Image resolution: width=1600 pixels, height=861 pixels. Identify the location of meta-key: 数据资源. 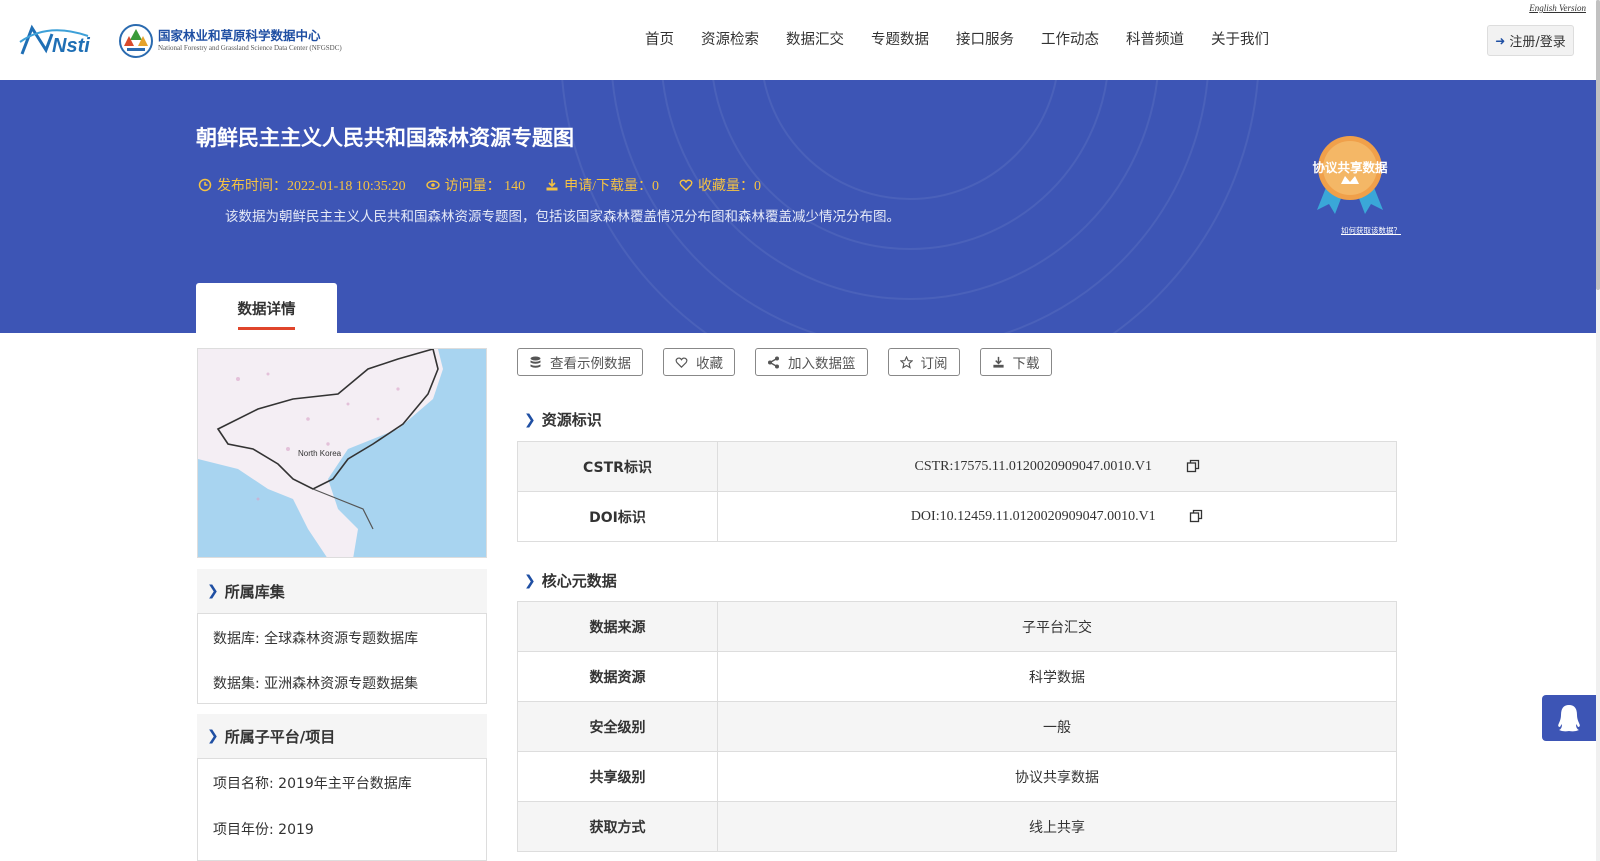
(617, 676).